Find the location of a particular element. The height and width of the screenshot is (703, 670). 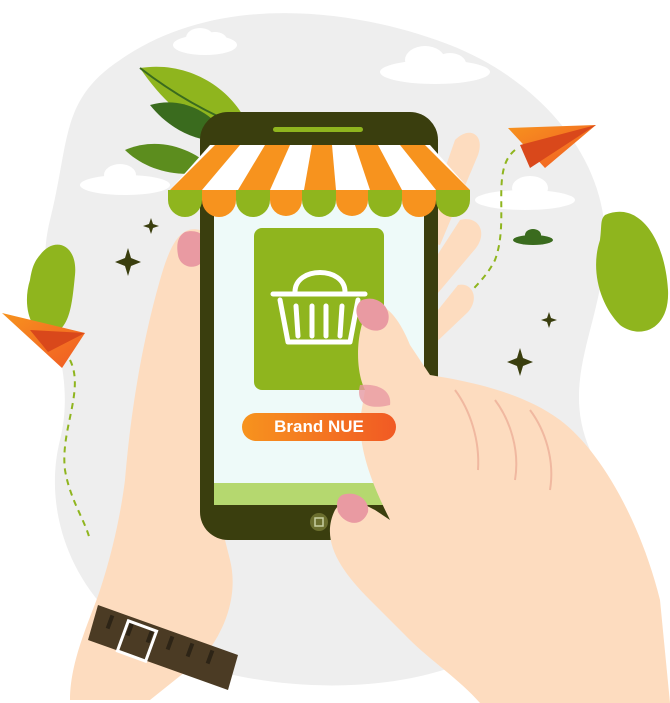

green-blob-right is located at coordinates (632, 271).